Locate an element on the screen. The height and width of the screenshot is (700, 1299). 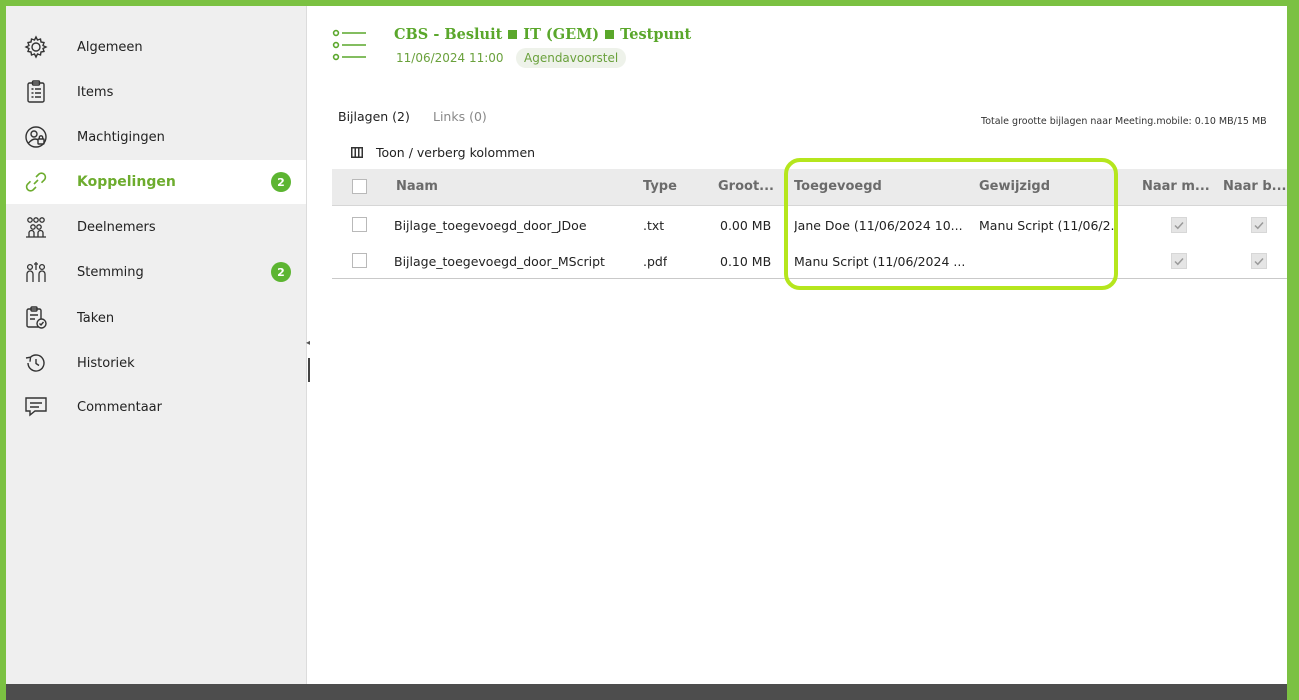
collapse-arrow-icon: ◂ is located at coordinates (308, 342).